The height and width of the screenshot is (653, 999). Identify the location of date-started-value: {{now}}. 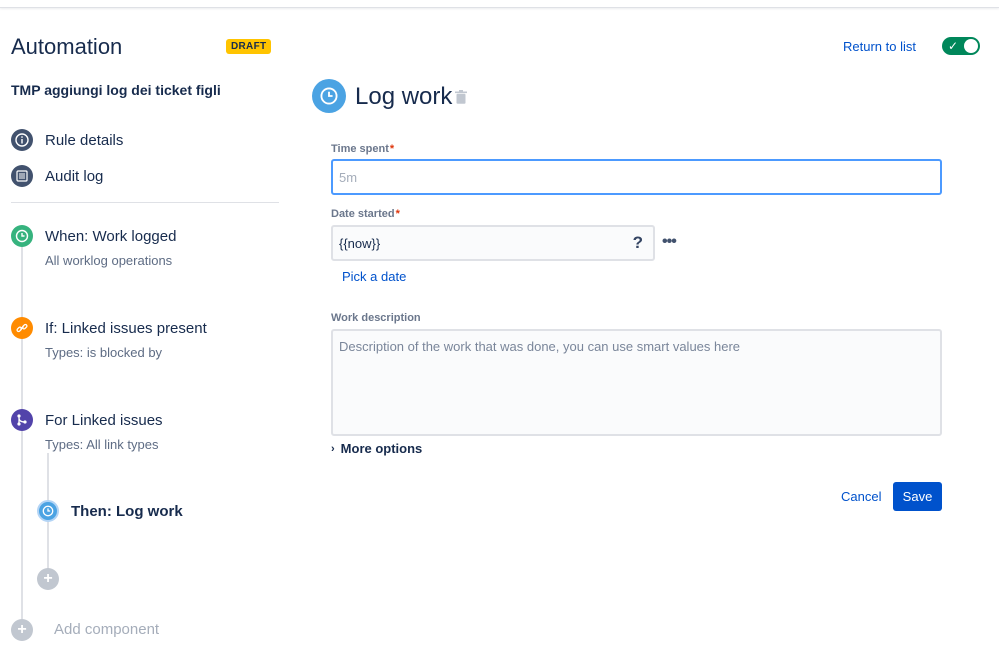
(360, 243).